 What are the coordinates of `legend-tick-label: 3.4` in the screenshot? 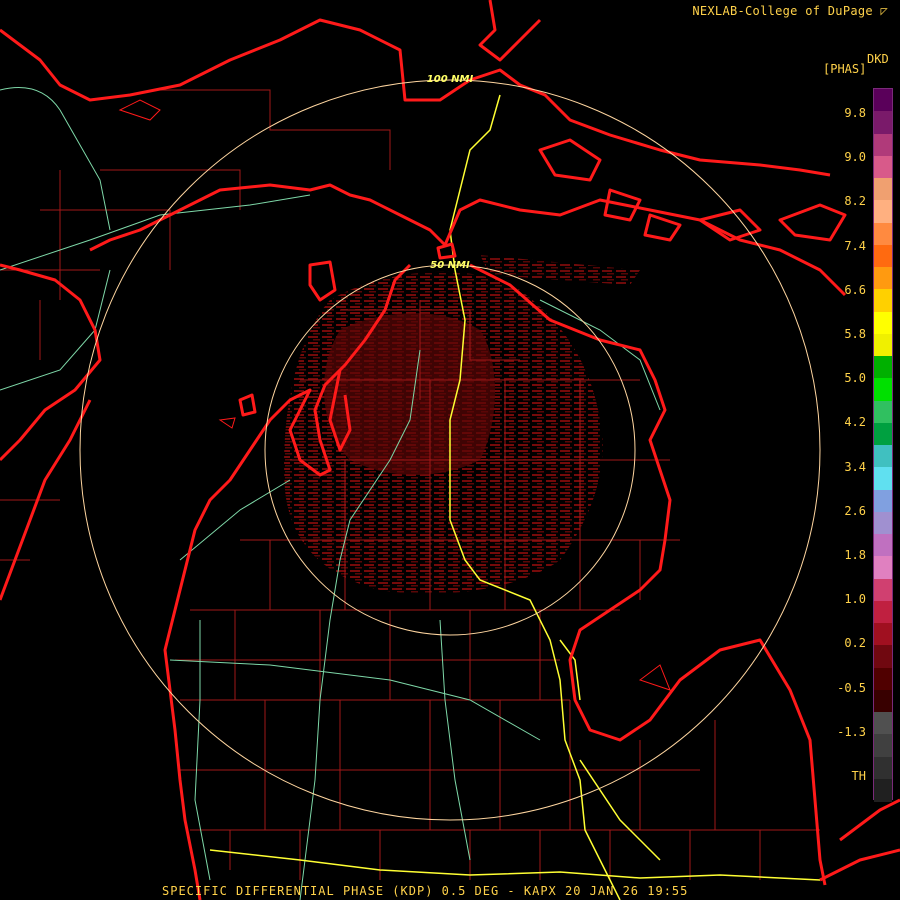 It's located at (855, 466).